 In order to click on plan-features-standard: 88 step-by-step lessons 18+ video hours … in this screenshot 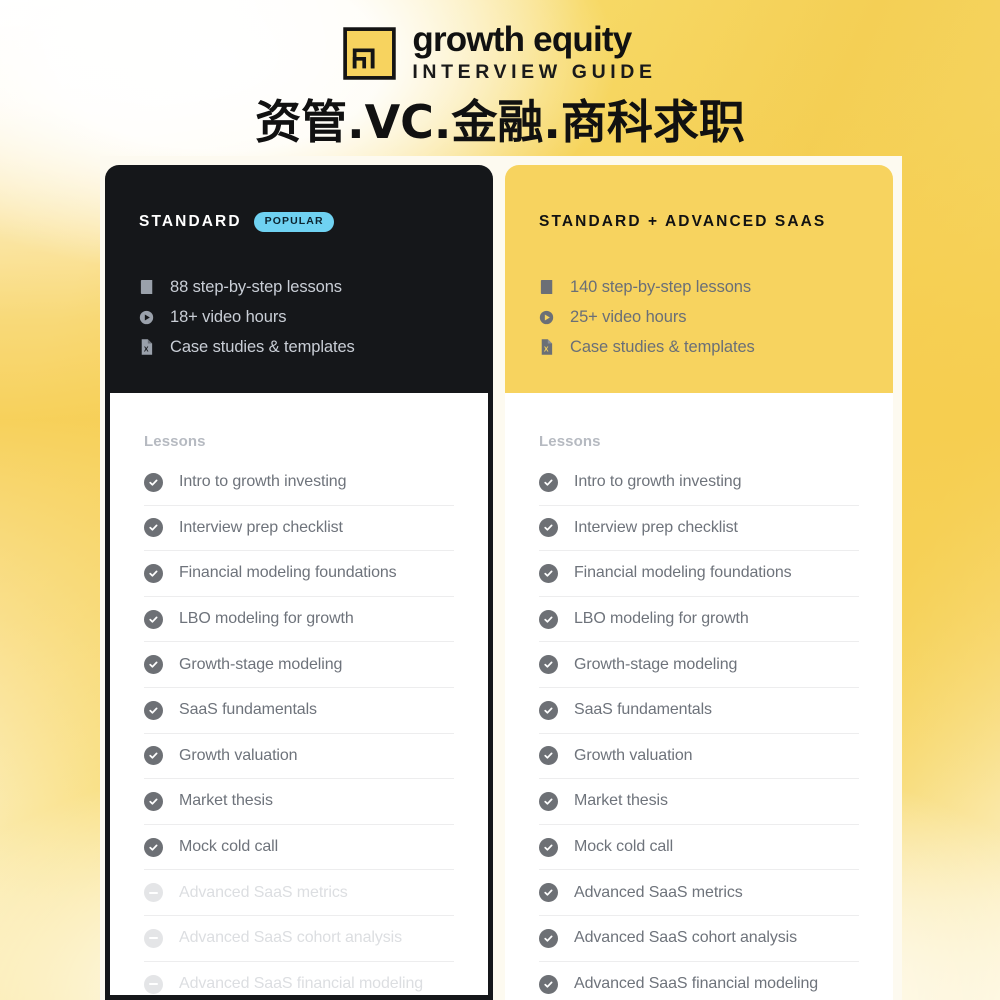, I will do `click(299, 317)`.